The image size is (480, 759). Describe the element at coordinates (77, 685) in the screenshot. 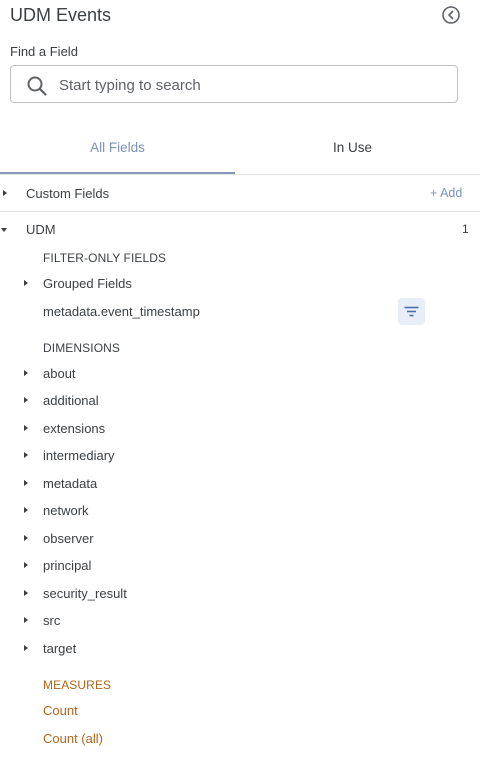

I see `measures-heading: MEASURES` at that location.